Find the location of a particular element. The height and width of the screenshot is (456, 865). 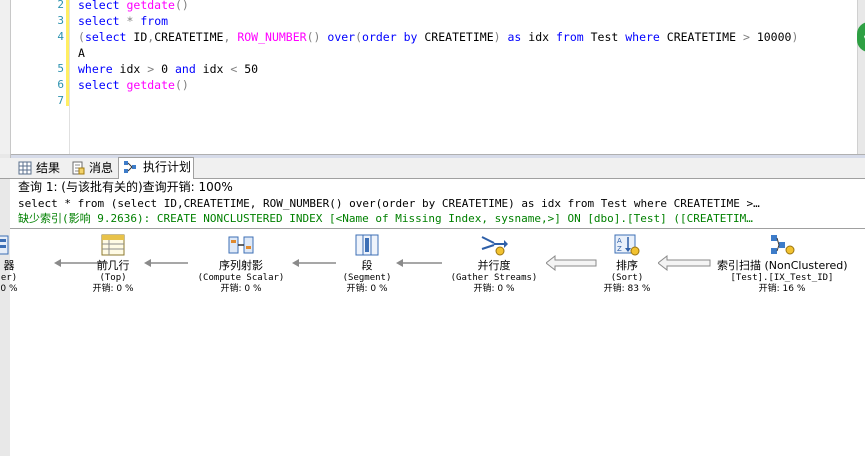

plan-node-cost: 开销: 16 % is located at coordinates (782, 289).